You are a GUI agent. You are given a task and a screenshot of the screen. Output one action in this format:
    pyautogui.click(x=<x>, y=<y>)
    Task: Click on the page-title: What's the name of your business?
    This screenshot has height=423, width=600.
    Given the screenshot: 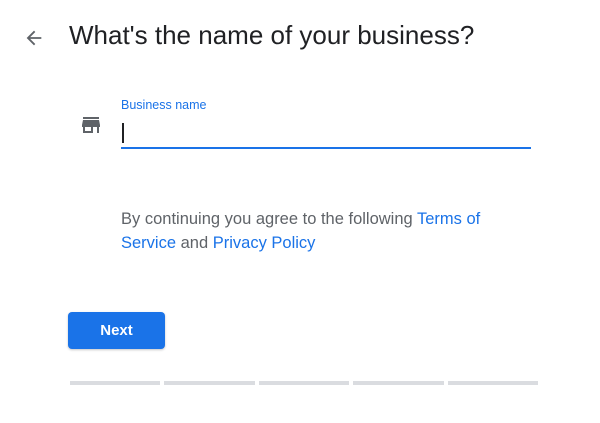 What is the action you would take?
    pyautogui.click(x=272, y=35)
    